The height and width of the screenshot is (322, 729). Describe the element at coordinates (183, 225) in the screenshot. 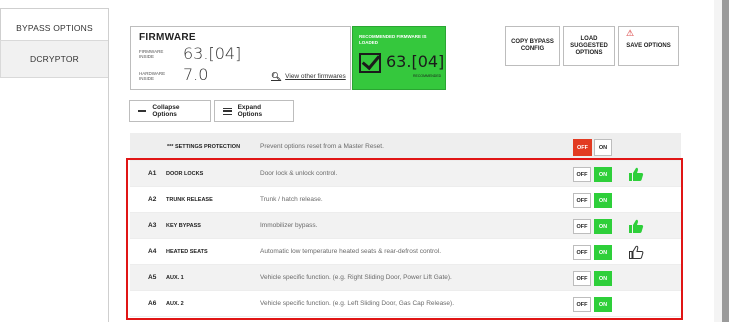

I see `option-name: KEY BYPASS` at that location.